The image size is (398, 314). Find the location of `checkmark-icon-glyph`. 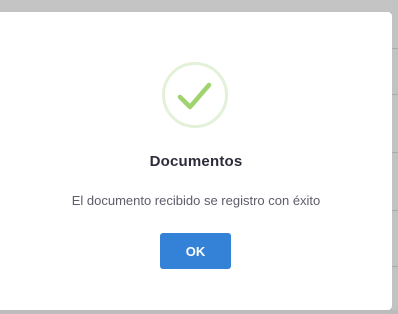

checkmark-icon-glyph is located at coordinates (194, 96).